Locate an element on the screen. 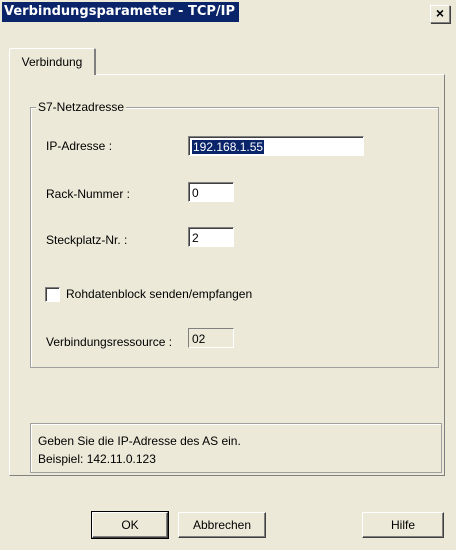  hint-line-1: Geben Sie die IP-Adresse des AS ein. is located at coordinates (139, 441).